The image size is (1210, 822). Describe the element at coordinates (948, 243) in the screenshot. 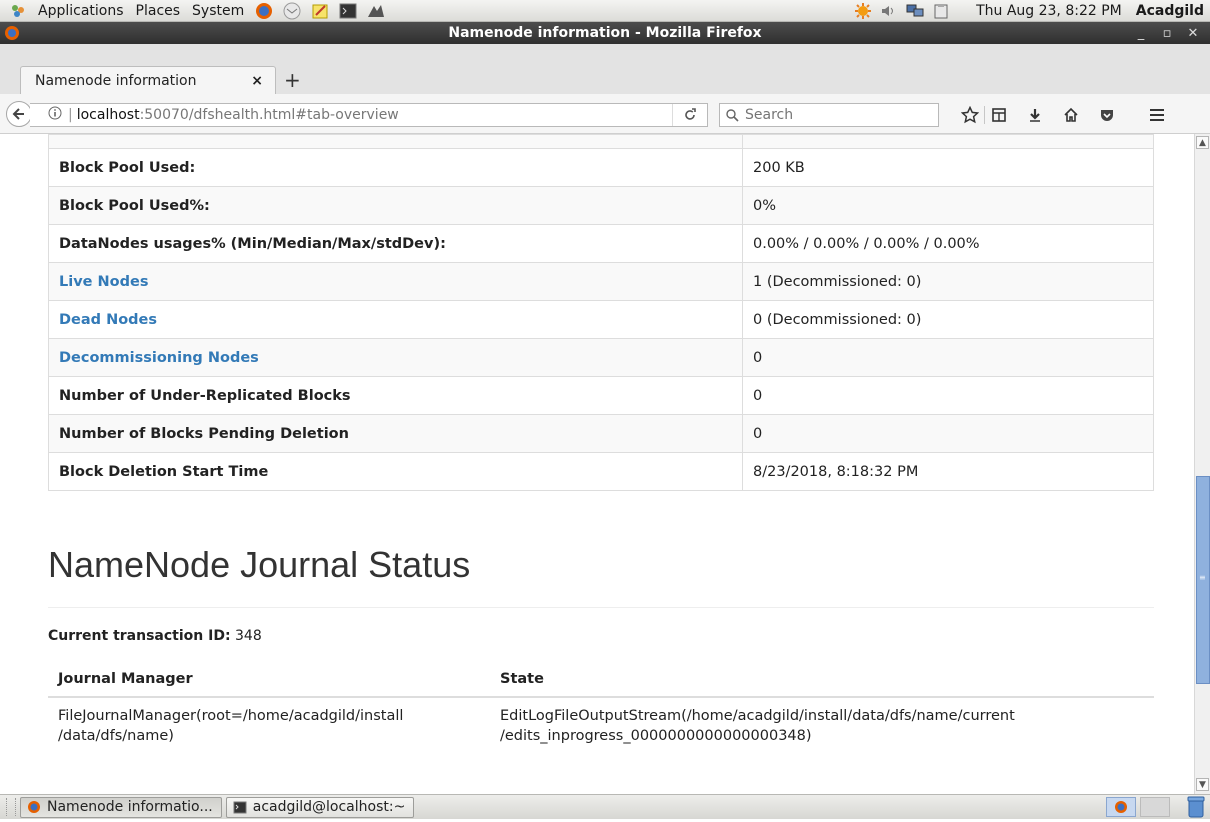

I see `row-value: 0.00% / 0.00% / 0.00% / 0.00%` at that location.